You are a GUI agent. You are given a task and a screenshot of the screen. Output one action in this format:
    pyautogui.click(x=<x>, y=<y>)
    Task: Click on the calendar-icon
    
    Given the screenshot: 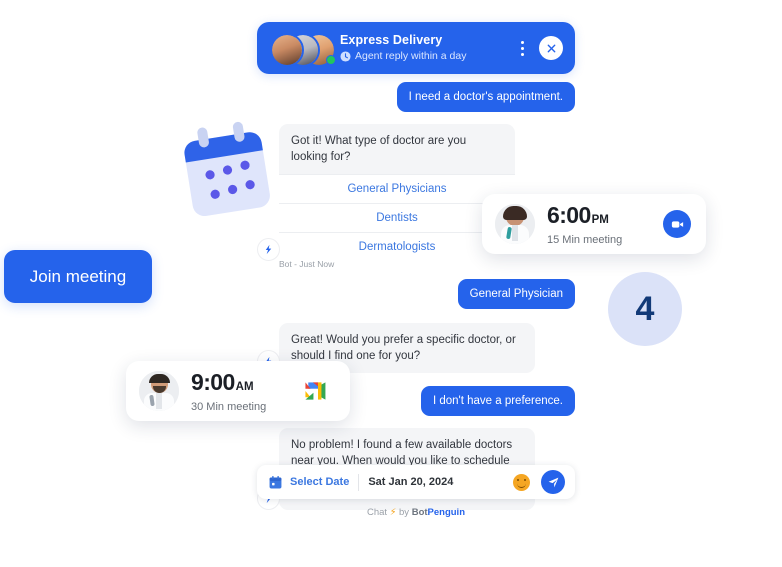 What is the action you would take?
    pyautogui.click(x=275, y=482)
    